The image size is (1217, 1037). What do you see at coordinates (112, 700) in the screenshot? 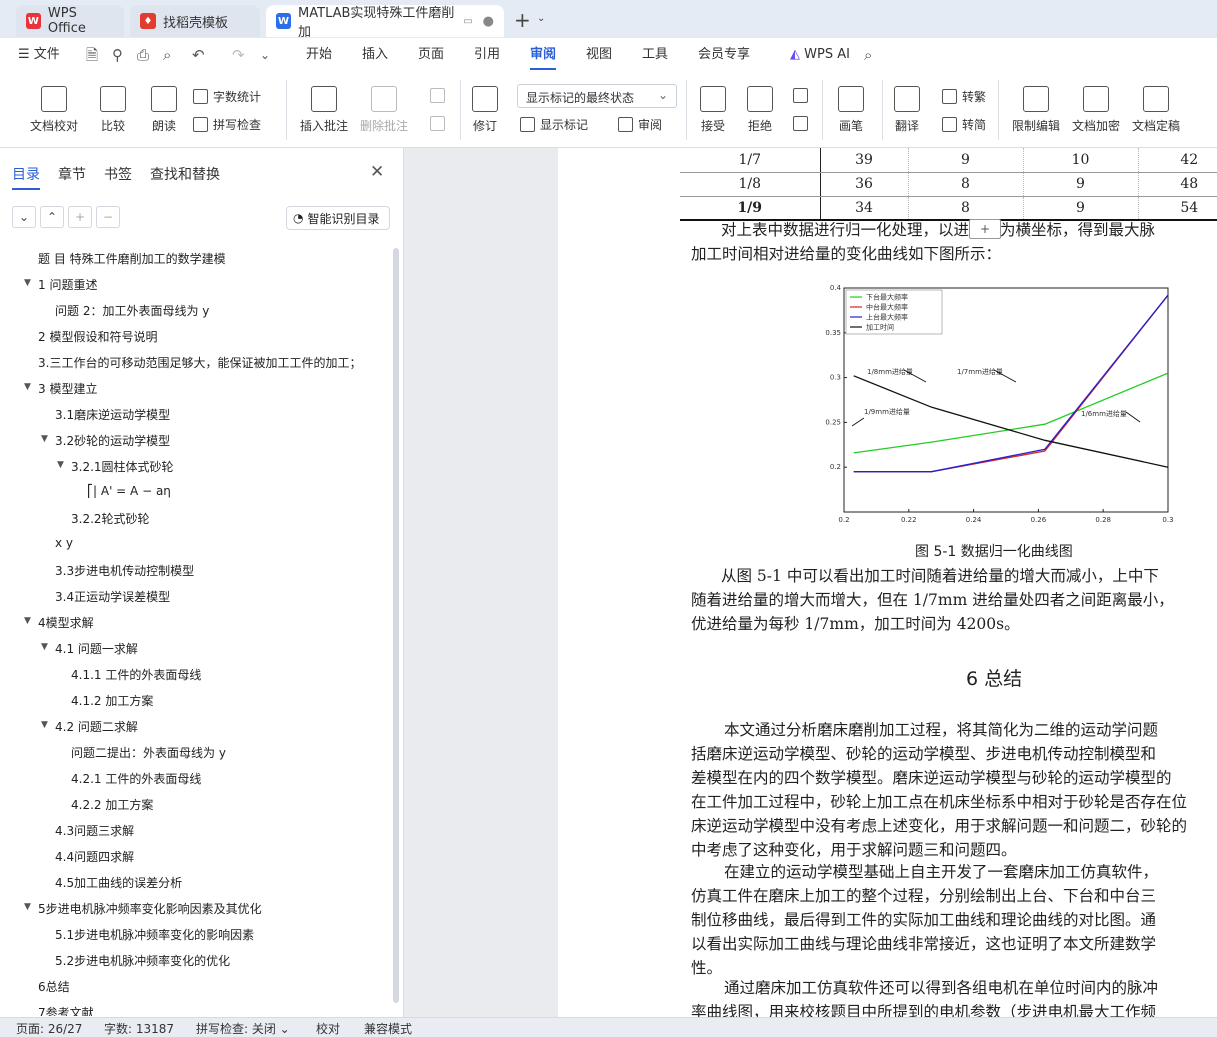
I see `toc-item: 4.1.2 加工方案` at bounding box center [112, 700].